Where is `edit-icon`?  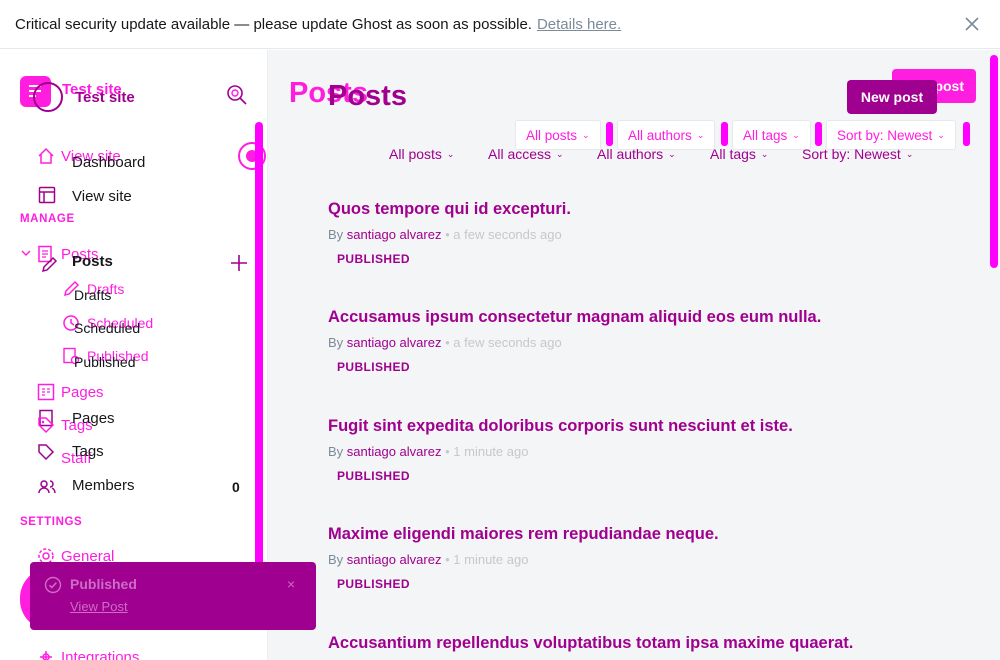 edit-icon is located at coordinates (49, 264).